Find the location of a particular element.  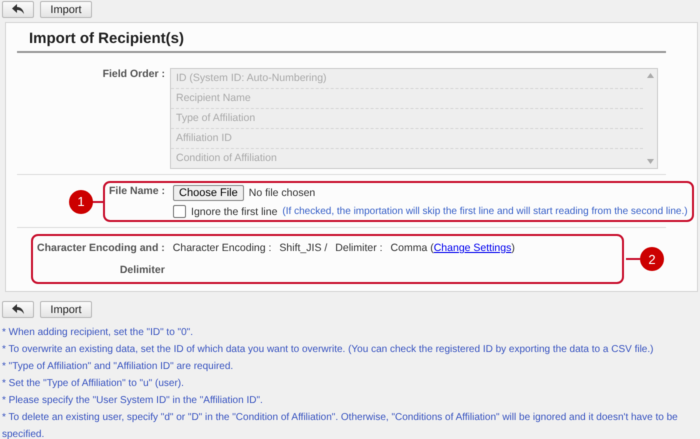

hint-text: (If checked, the importation will skip the first line and will start reading from the second line.) is located at coordinates (485, 211).